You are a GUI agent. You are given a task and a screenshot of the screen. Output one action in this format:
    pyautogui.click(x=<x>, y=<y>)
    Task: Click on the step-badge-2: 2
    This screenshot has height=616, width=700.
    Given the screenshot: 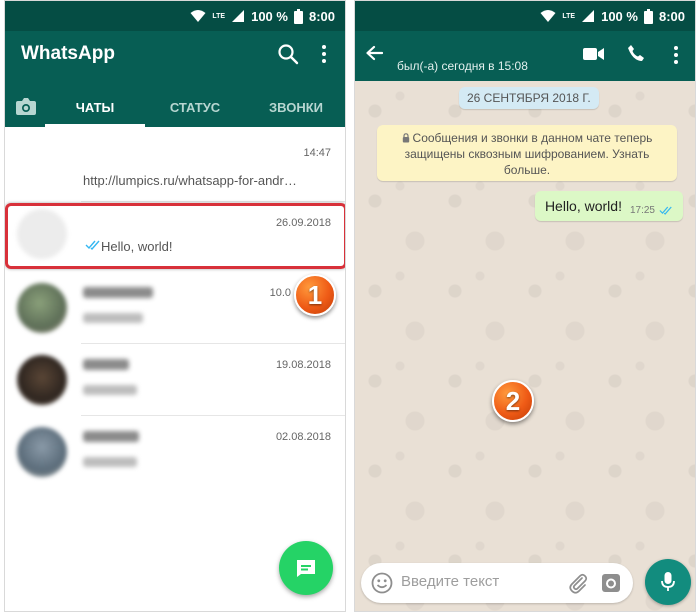 What is the action you would take?
    pyautogui.click(x=513, y=401)
    